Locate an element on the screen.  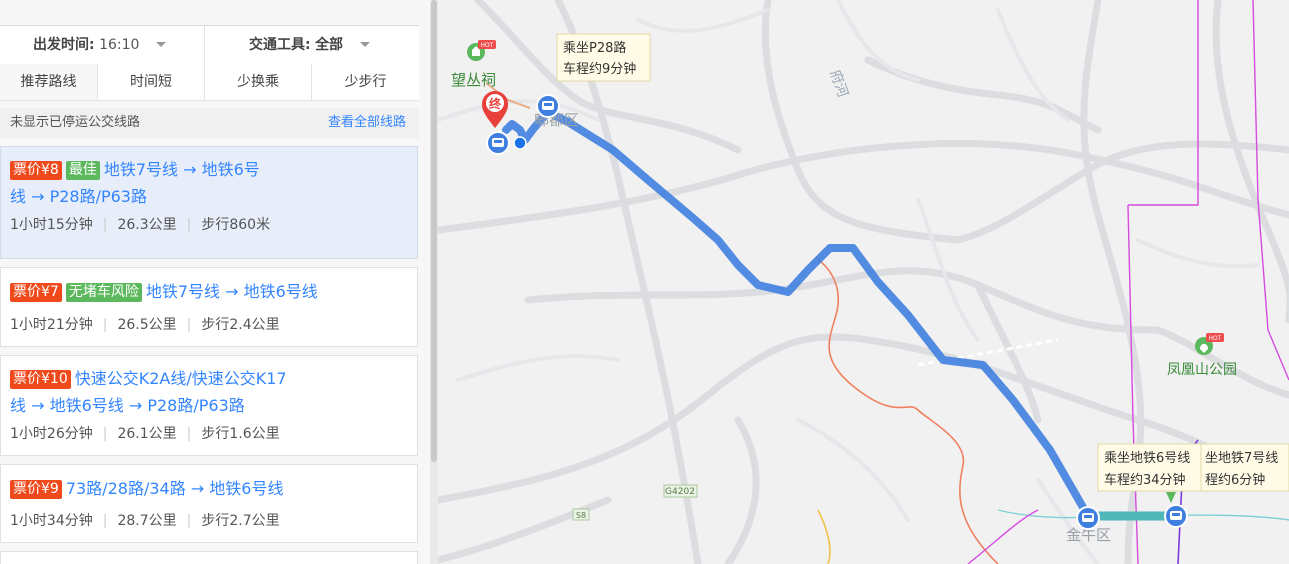
route-distance: 26.1公里 is located at coordinates (147, 434).